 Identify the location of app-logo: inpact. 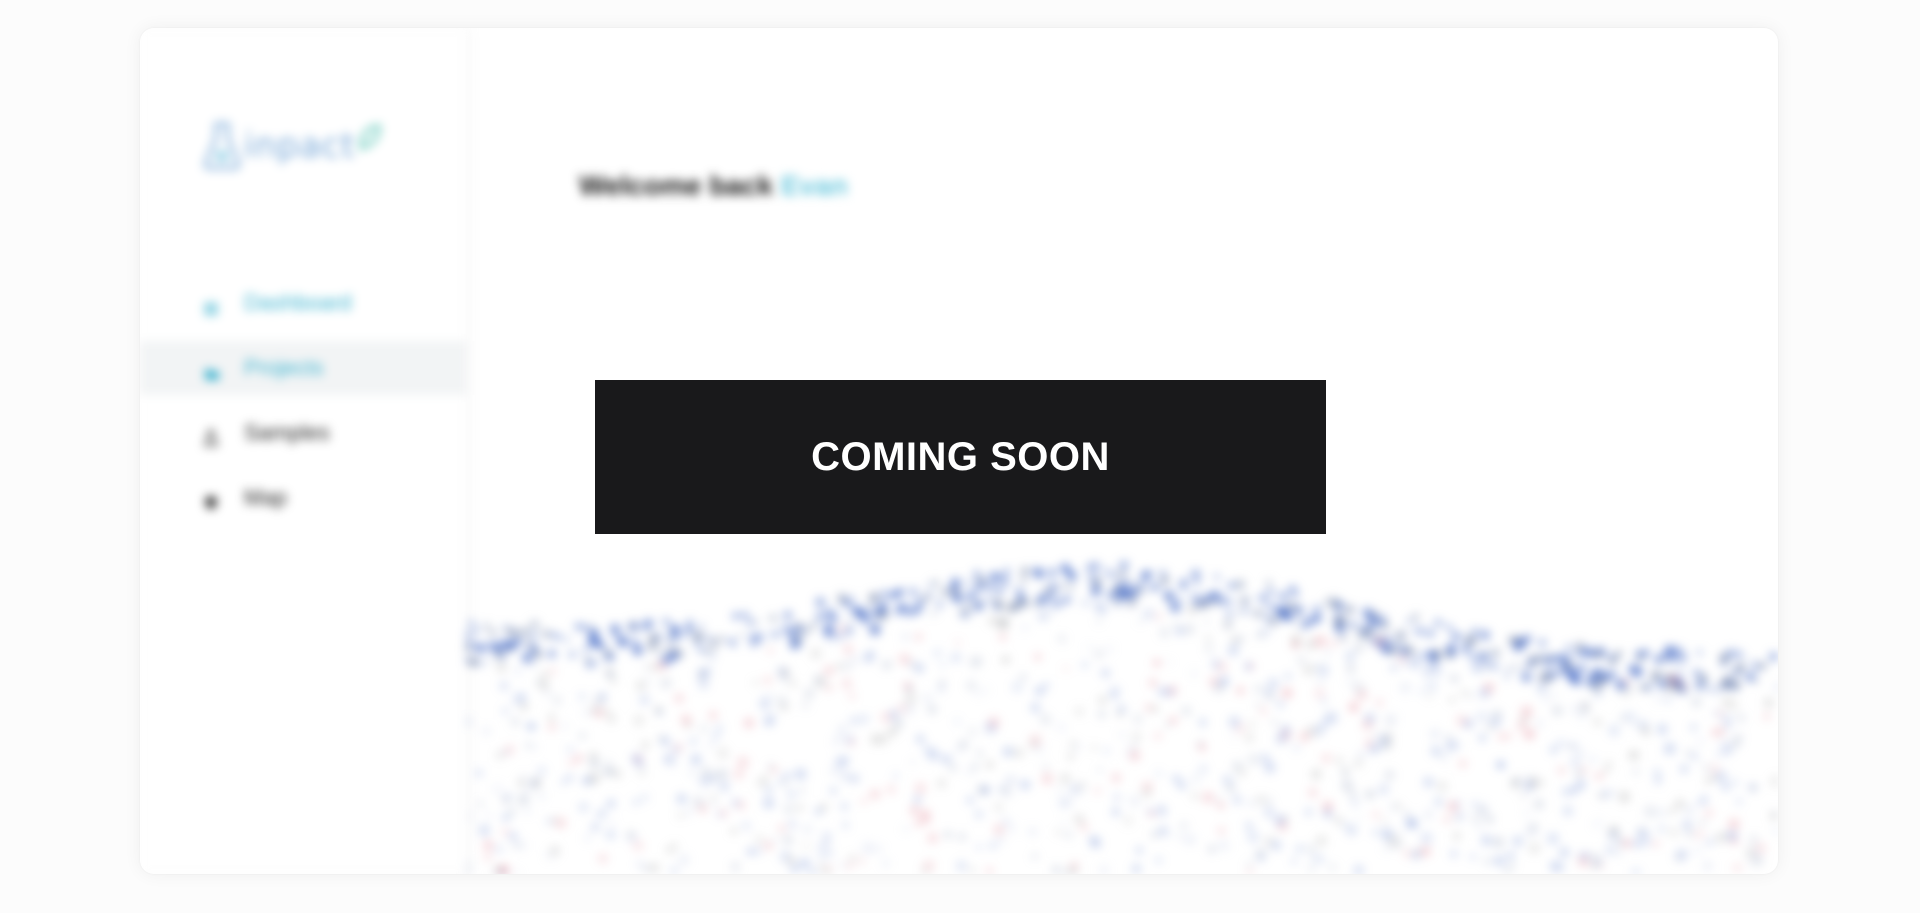
(302, 146).